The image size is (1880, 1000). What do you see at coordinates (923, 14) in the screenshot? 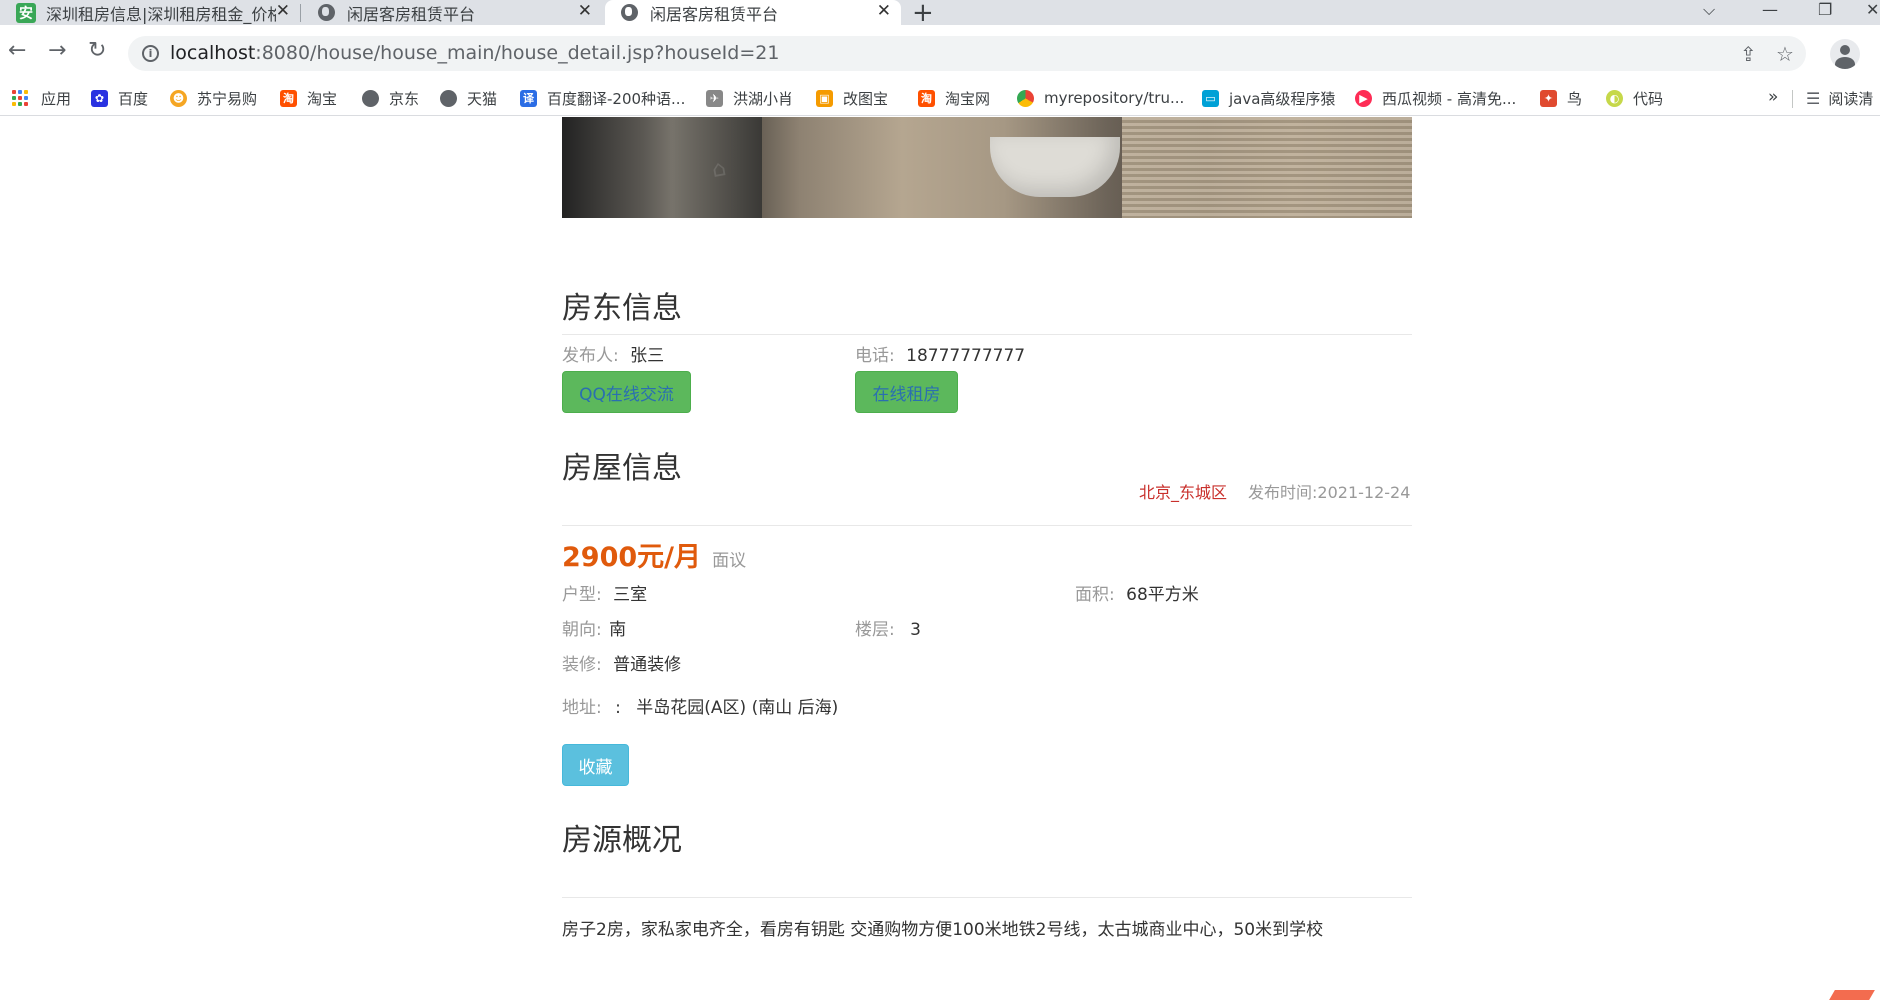
I see `new-tab-icon: +` at bounding box center [923, 14].